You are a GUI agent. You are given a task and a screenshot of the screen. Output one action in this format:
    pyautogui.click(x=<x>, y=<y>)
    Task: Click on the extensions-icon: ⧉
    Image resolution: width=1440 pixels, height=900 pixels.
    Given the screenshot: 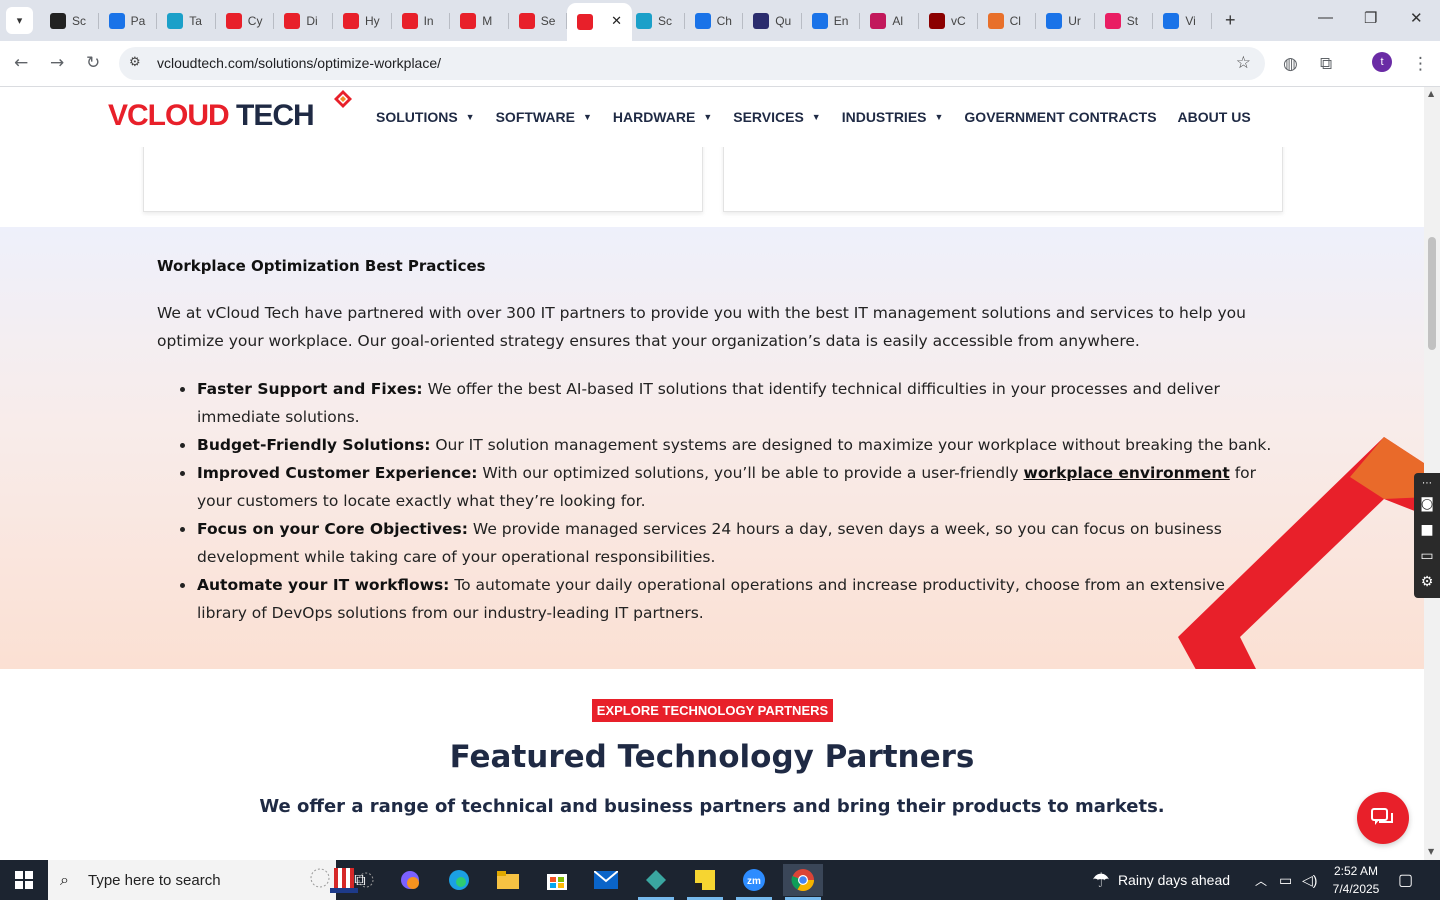 What is the action you would take?
    pyautogui.click(x=1326, y=64)
    